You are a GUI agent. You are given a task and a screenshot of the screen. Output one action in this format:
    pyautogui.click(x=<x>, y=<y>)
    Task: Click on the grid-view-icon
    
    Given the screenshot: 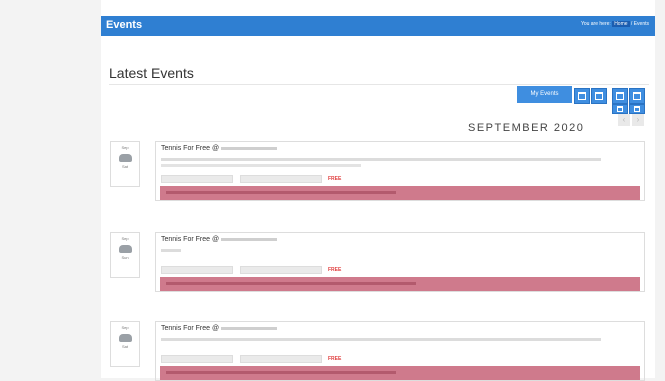 What is the action you would take?
    pyautogui.click(x=620, y=109)
    